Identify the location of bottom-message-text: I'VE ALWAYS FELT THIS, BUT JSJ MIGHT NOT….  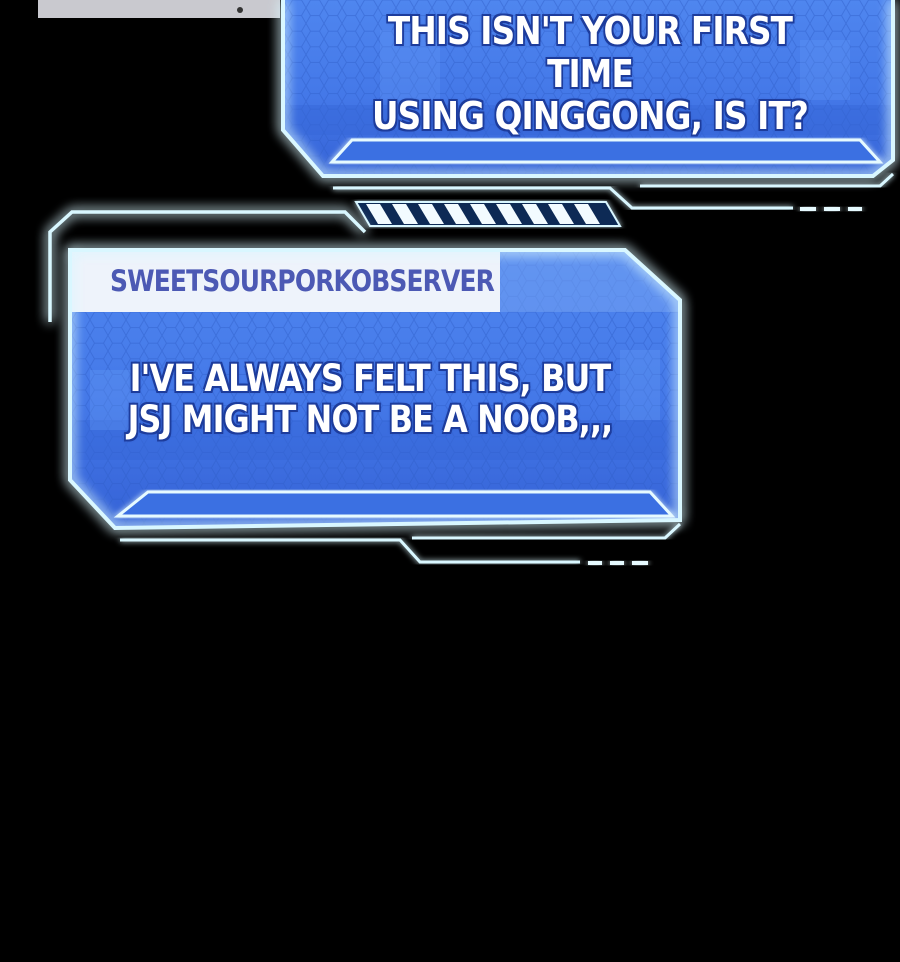
(370, 399).